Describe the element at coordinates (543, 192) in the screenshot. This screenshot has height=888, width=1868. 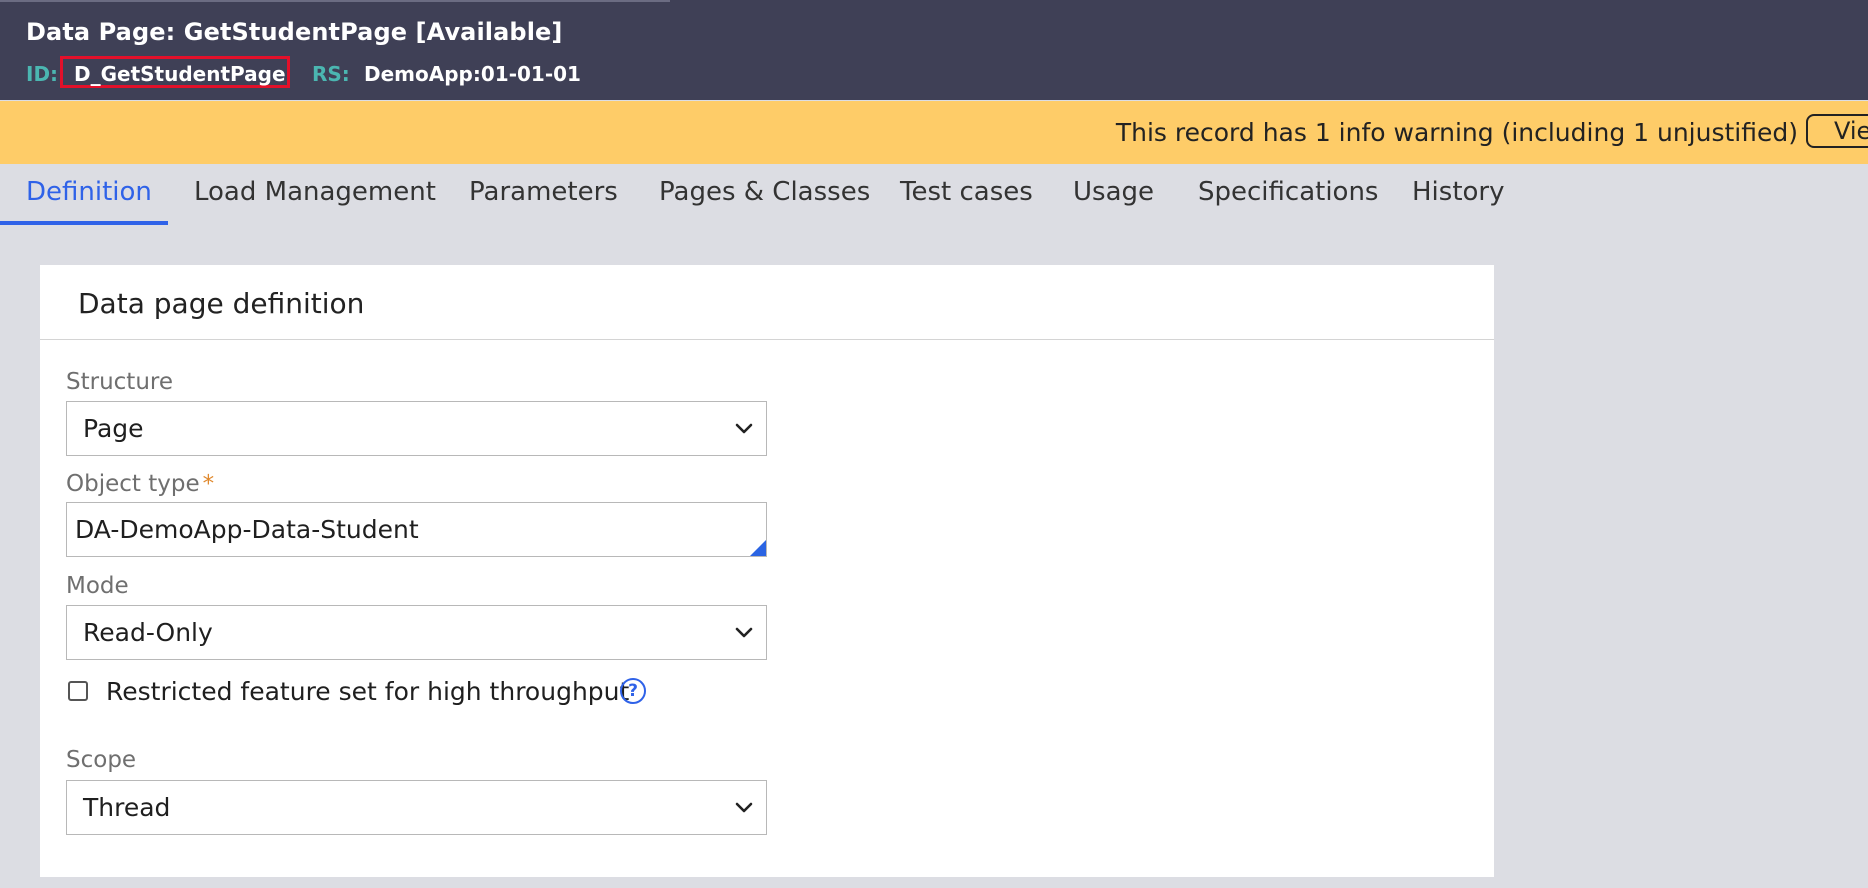
I see `tab-parameters: Parameters` at that location.